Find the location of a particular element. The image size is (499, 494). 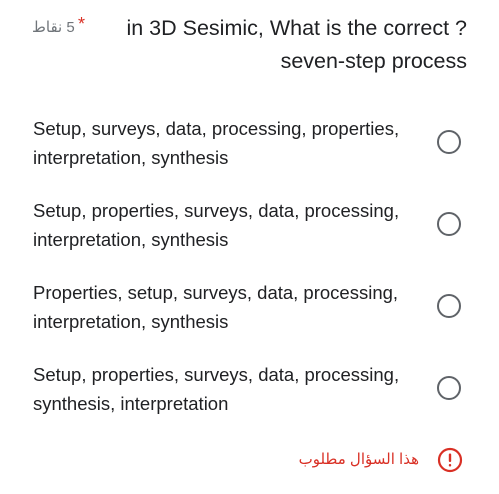

required-asterisk: * is located at coordinates (82, 24).